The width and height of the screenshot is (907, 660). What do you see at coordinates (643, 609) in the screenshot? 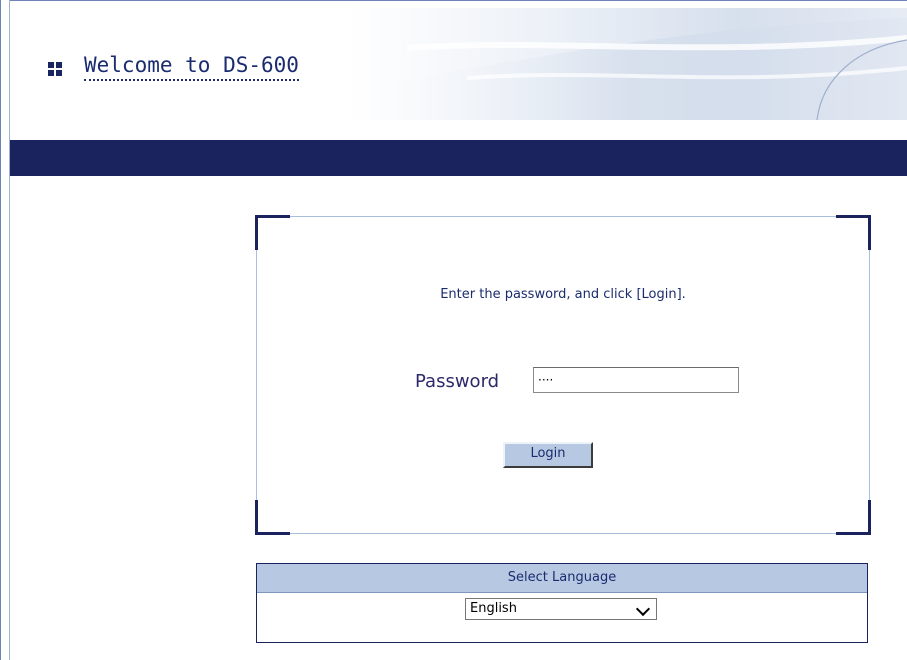
I see `chevron-down-icon` at bounding box center [643, 609].